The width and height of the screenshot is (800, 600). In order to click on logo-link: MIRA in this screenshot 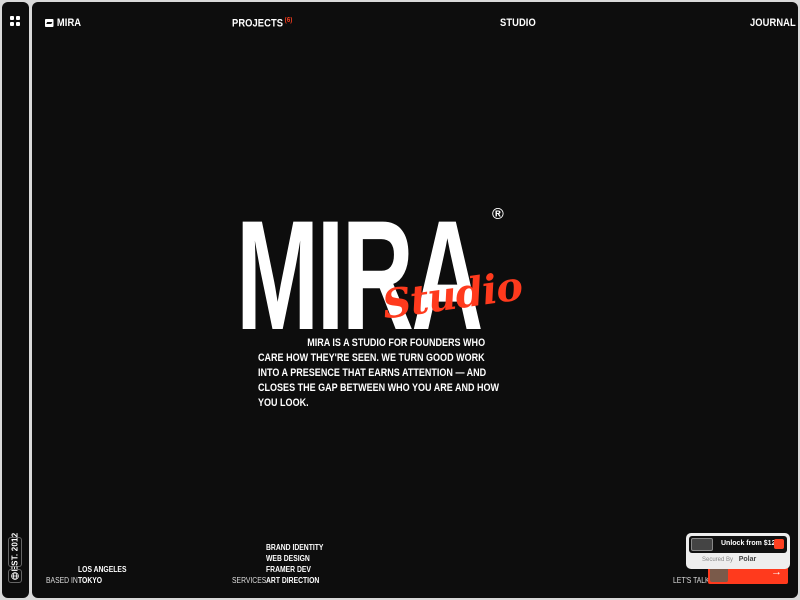, I will do `click(63, 23)`.